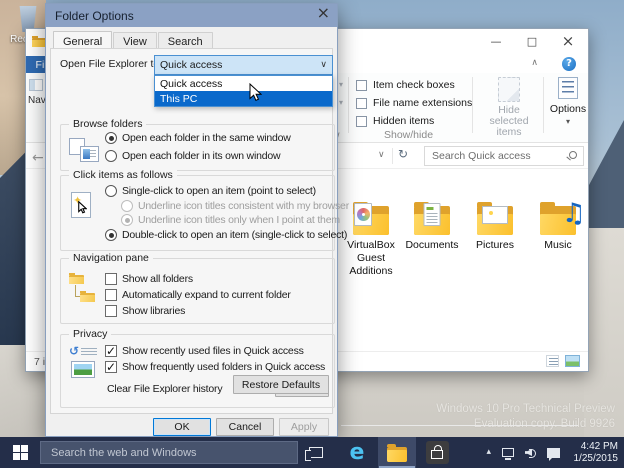 The image size is (624, 468). Describe the element at coordinates (392, 156) in the screenshot. I see `address-separator` at that location.